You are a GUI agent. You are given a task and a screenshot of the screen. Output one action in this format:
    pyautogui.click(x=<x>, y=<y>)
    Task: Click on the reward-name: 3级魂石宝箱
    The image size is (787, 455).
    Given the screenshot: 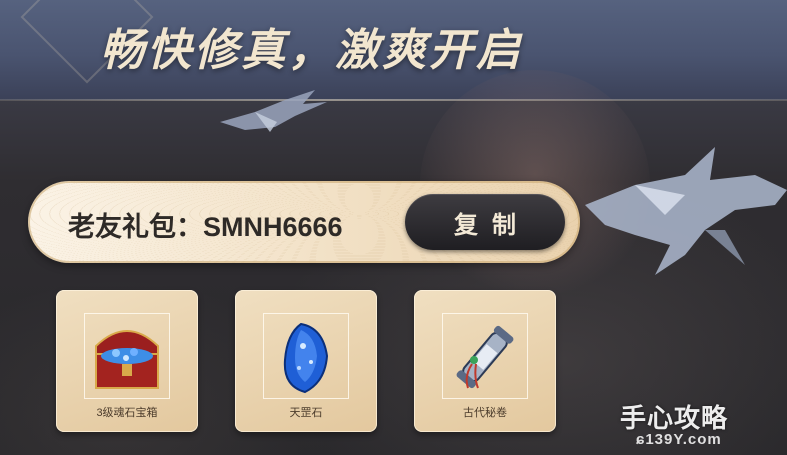 What is the action you would take?
    pyautogui.click(x=127, y=413)
    